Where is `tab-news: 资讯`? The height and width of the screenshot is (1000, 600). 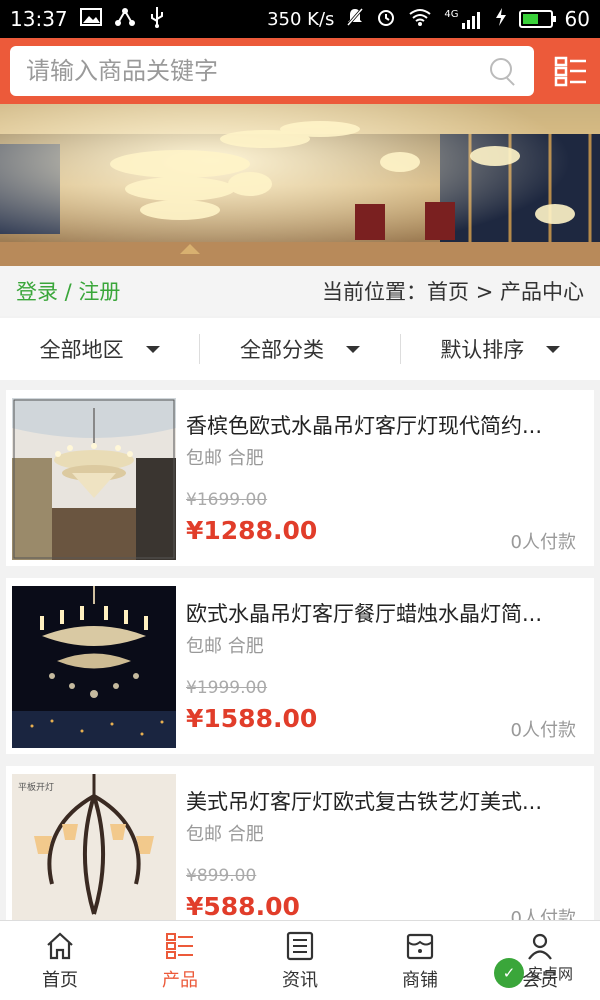
tab-news: 资讯 is located at coordinates (300, 960).